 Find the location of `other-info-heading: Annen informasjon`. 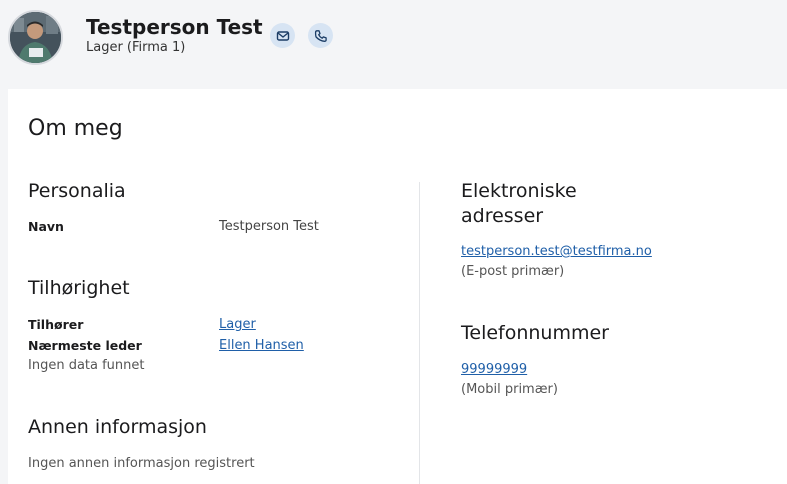

other-info-heading: Annen informasjon is located at coordinates (117, 427).